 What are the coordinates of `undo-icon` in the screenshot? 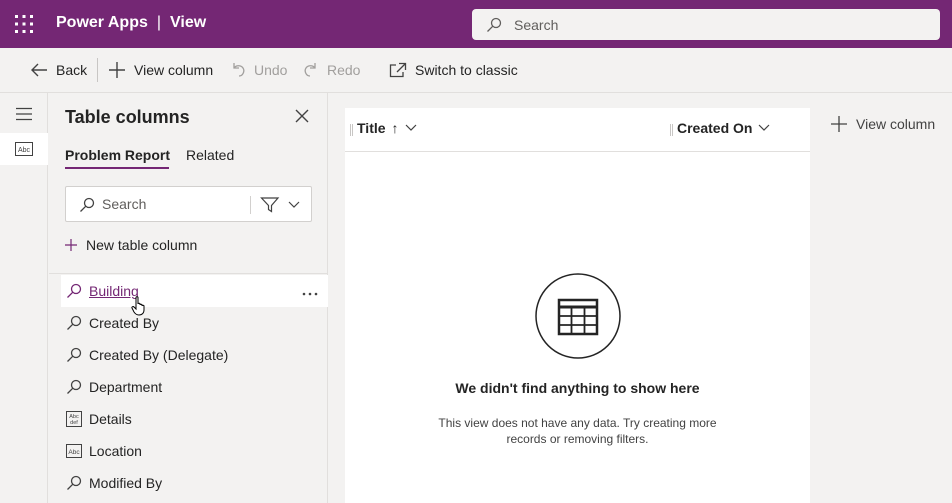 It's located at (239, 70).